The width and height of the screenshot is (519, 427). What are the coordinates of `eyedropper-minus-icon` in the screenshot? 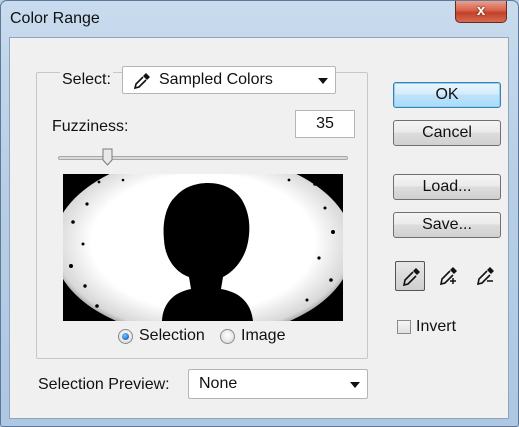 It's located at (485, 276).